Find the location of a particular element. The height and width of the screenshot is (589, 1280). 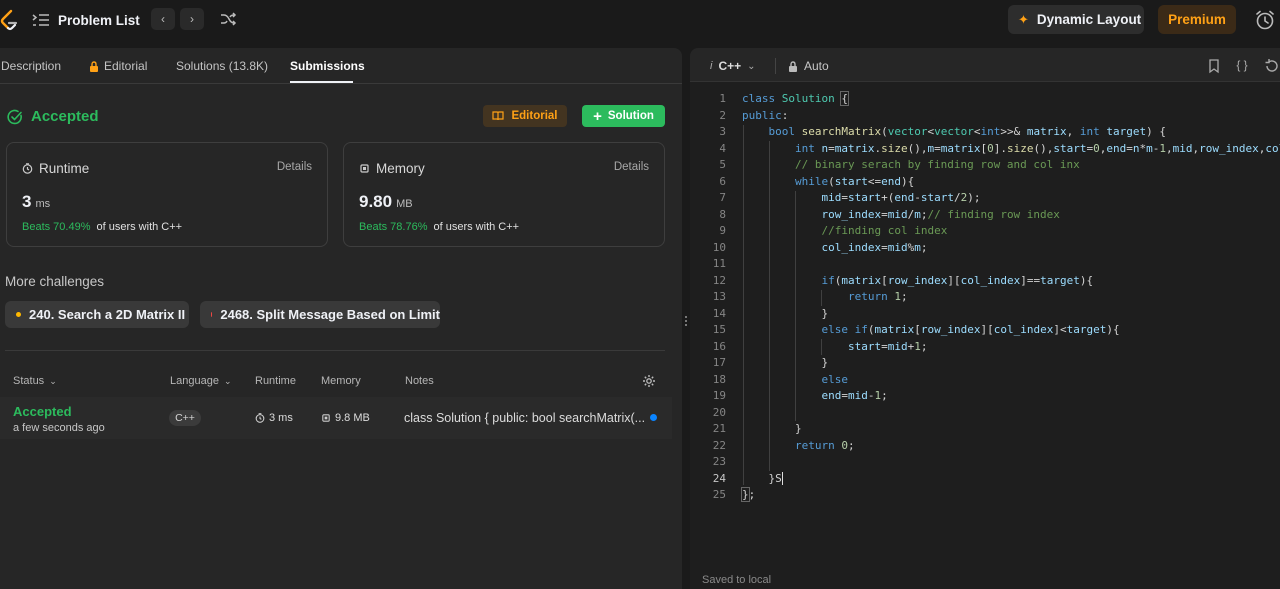

leetcode-logo-icon is located at coordinates (9, 21).